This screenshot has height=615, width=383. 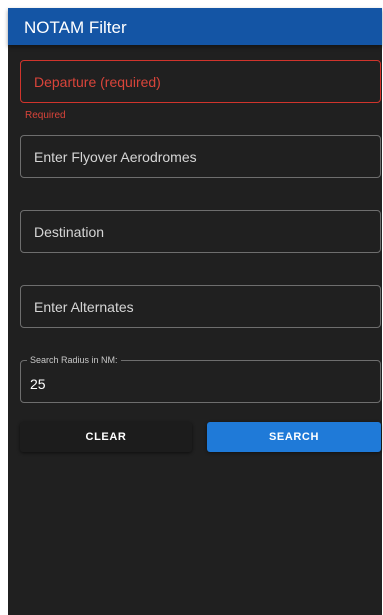 What do you see at coordinates (294, 437) in the screenshot?
I see `search-button: SEARCH` at bounding box center [294, 437].